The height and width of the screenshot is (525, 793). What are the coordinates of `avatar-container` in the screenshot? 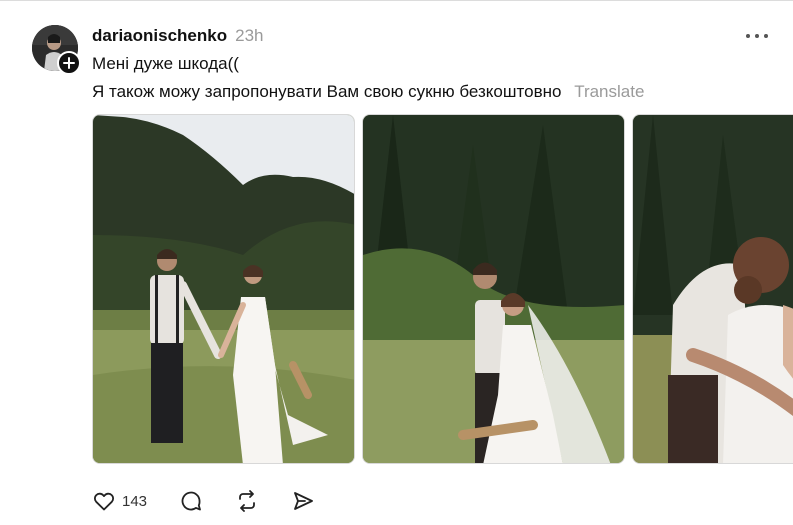 It's located at (56, 50).